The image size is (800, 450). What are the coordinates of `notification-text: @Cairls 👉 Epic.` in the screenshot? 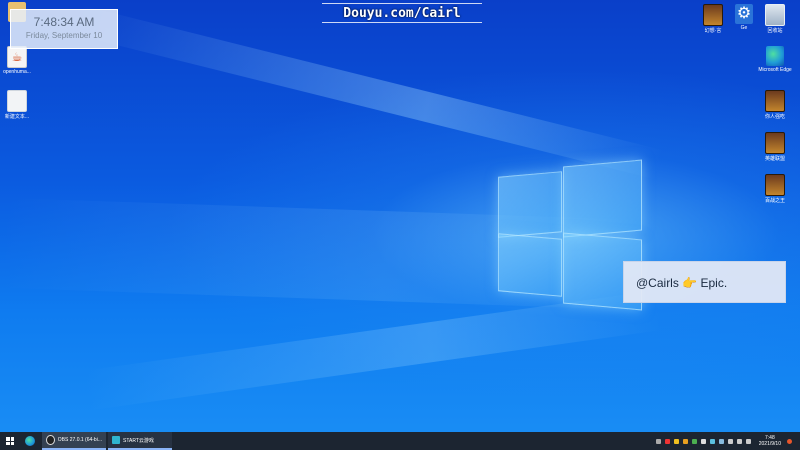 It's located at (681, 283).